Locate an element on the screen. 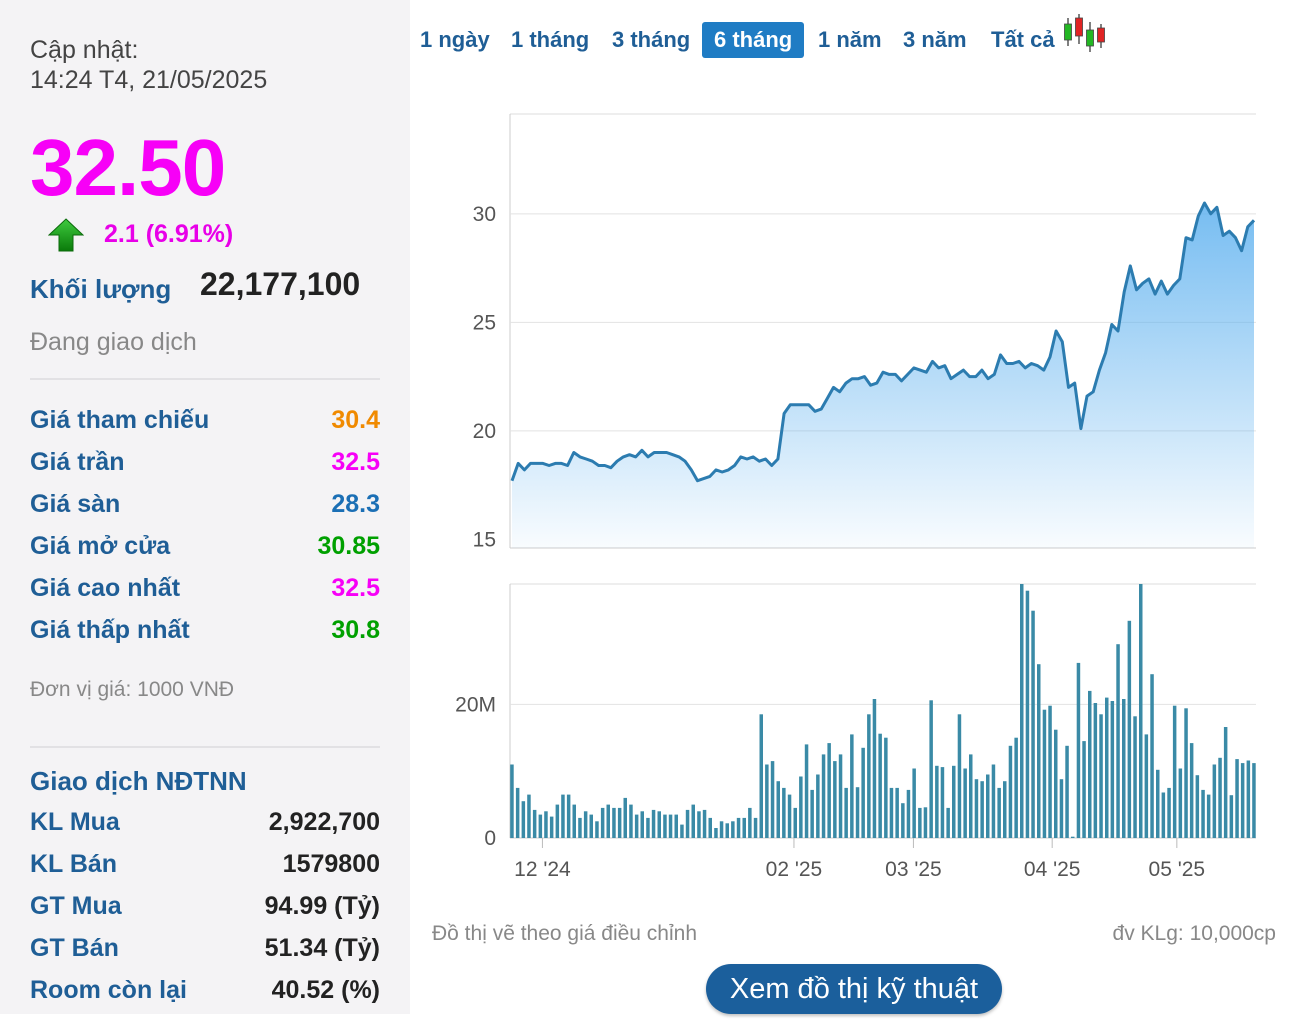 Image resolution: width=1292 pixels, height=1024 pixels. y-tick-label: 0 is located at coordinates (490, 838).